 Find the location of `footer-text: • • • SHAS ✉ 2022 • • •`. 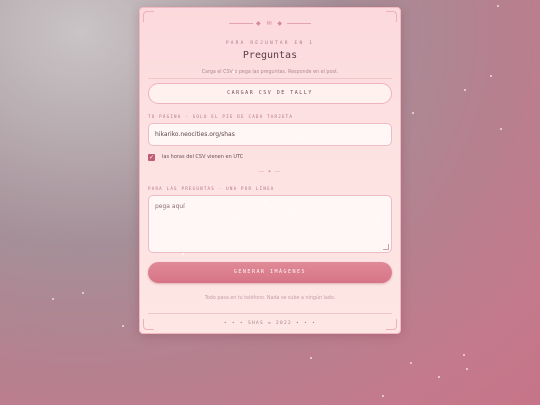

footer-text: • • • SHAS ✉ 2022 • • • is located at coordinates (270, 323).